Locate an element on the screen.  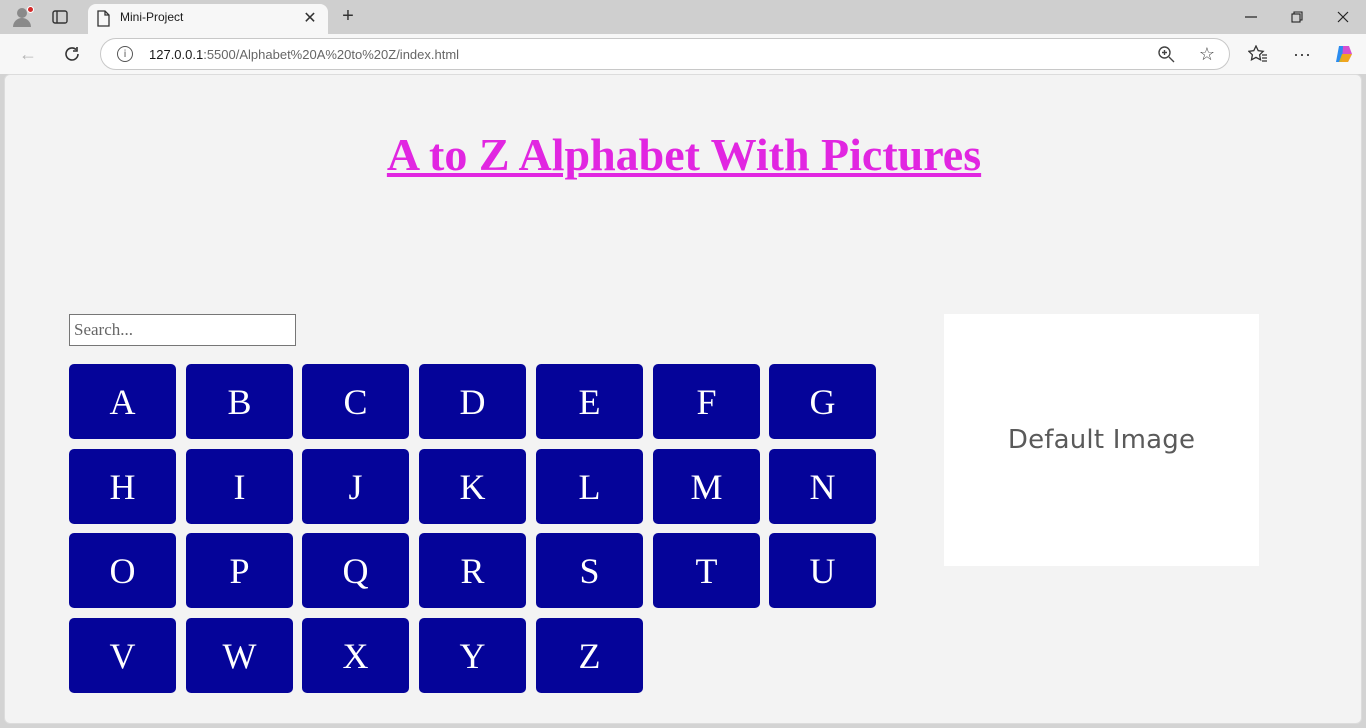
page-icon is located at coordinates (103, 21).